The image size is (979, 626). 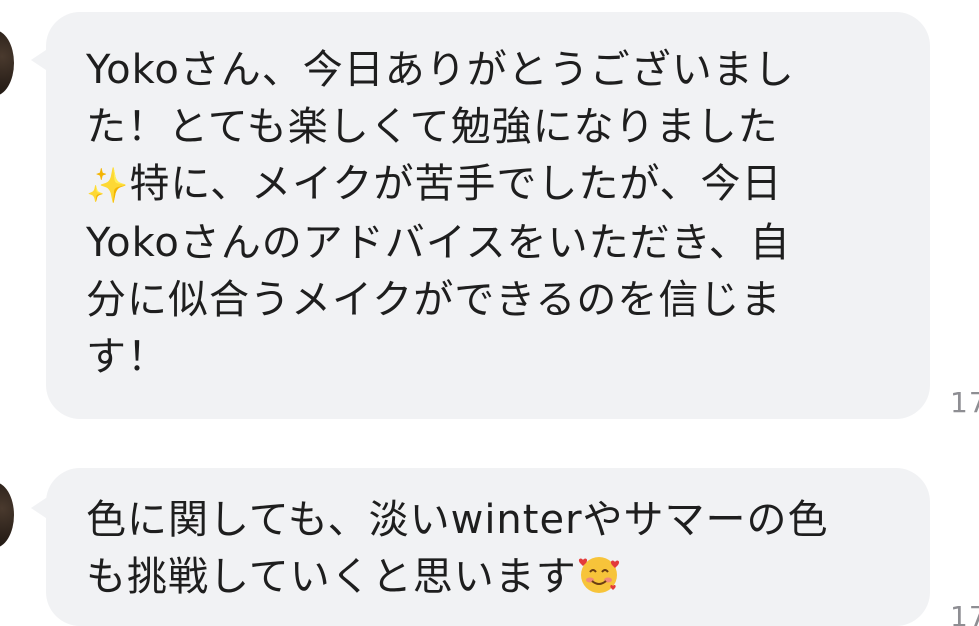 I want to click on sparkles-icon: ✨, so click(x=108, y=186).